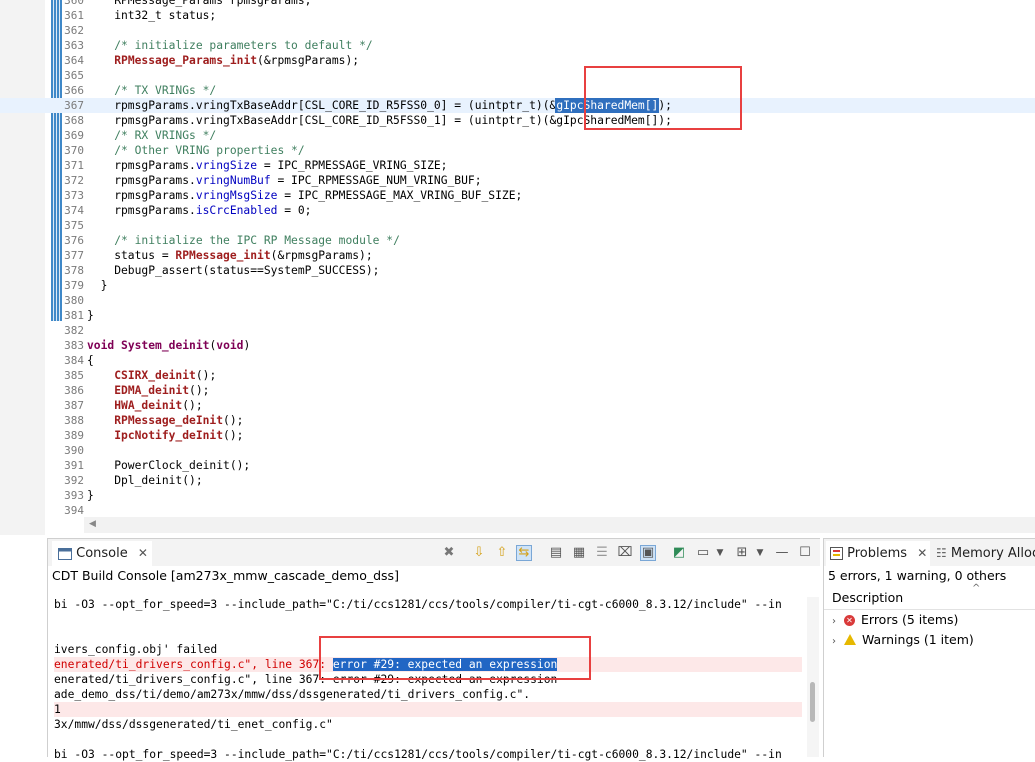  I want to click on line-number: 364, so click(74, 60).